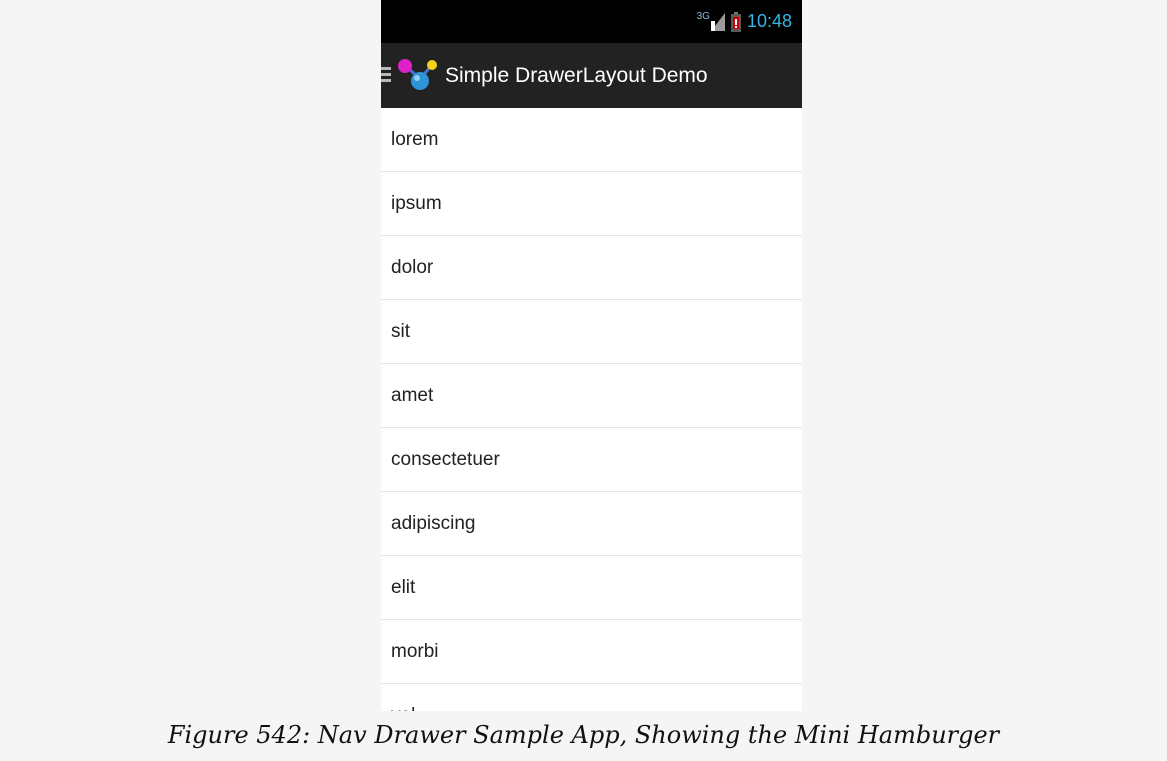  What do you see at coordinates (703, 16) in the screenshot?
I see `network-type-label: 3G` at bounding box center [703, 16].